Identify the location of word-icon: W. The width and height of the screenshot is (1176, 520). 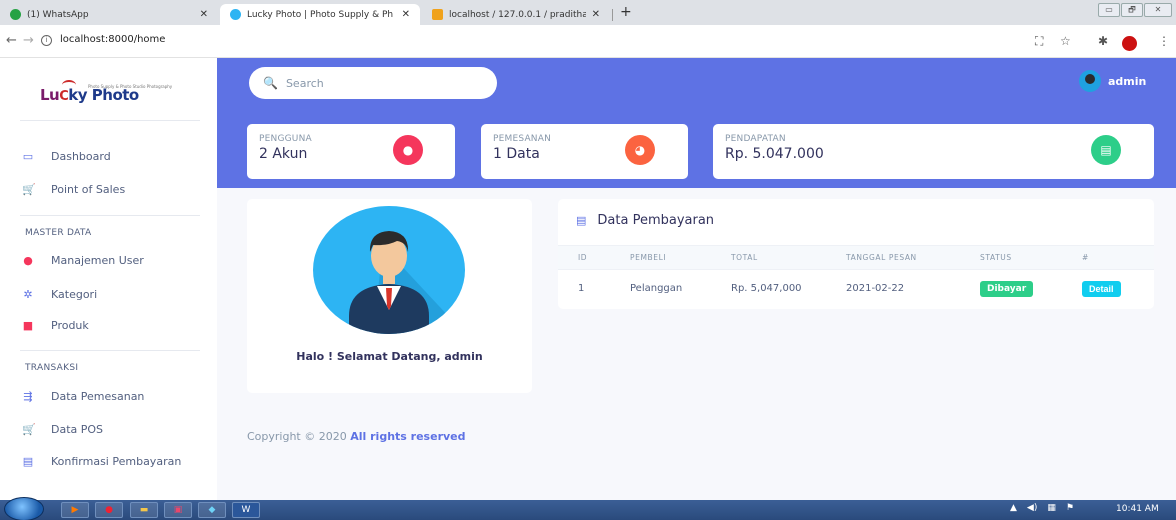
(246, 510).